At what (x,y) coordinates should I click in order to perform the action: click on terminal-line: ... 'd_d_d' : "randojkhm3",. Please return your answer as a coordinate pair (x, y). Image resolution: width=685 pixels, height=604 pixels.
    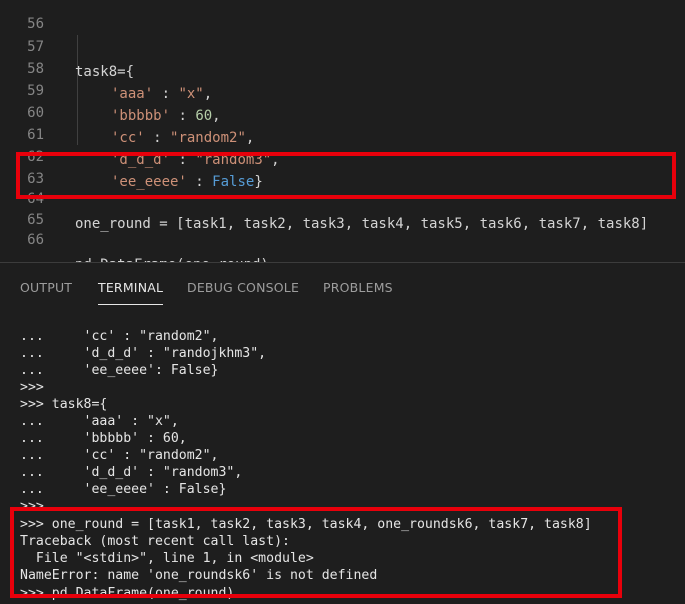
    Looking at the image, I should click on (143, 353).